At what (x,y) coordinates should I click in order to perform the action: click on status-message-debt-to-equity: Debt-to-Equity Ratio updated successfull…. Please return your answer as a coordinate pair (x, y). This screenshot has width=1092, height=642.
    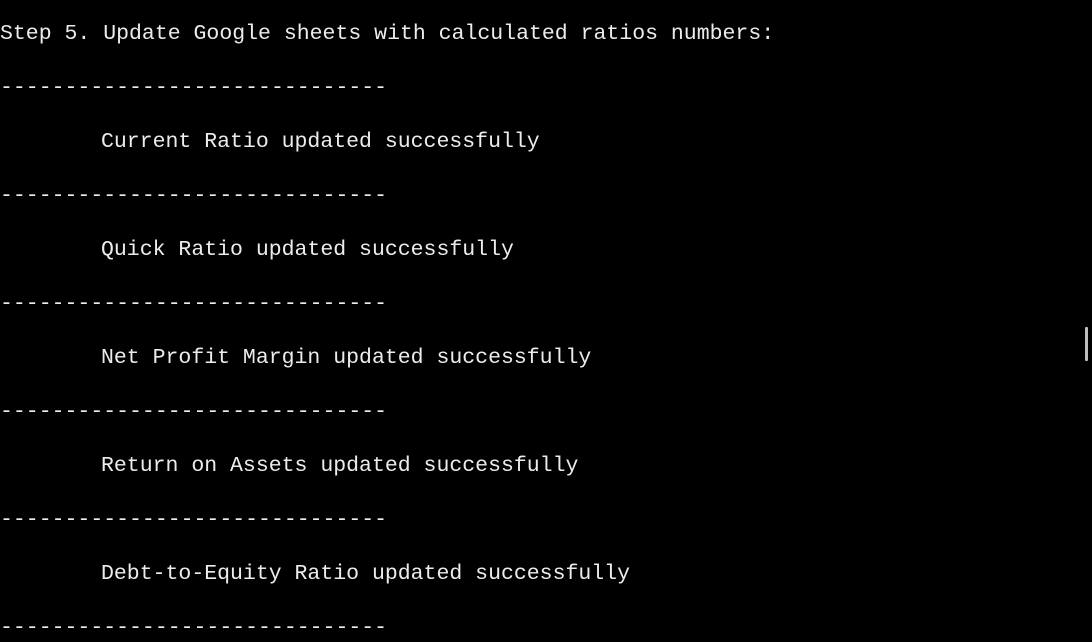
    Looking at the image, I should click on (365, 574).